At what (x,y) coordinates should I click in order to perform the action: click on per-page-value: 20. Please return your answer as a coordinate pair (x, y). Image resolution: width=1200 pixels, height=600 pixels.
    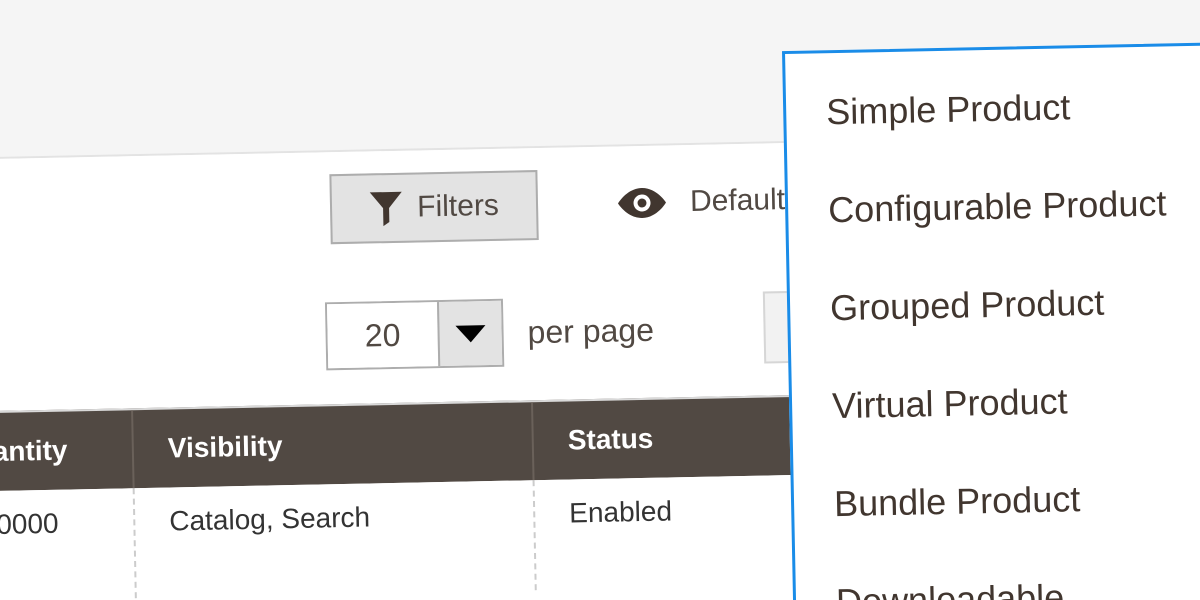
    Looking at the image, I should click on (382, 335).